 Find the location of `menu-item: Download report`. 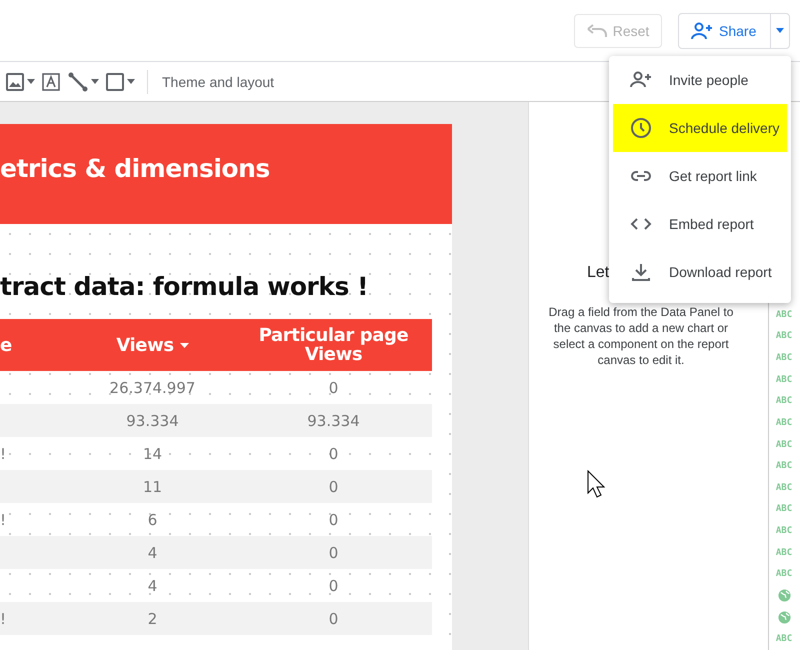

menu-item: Download report is located at coordinates (700, 272).